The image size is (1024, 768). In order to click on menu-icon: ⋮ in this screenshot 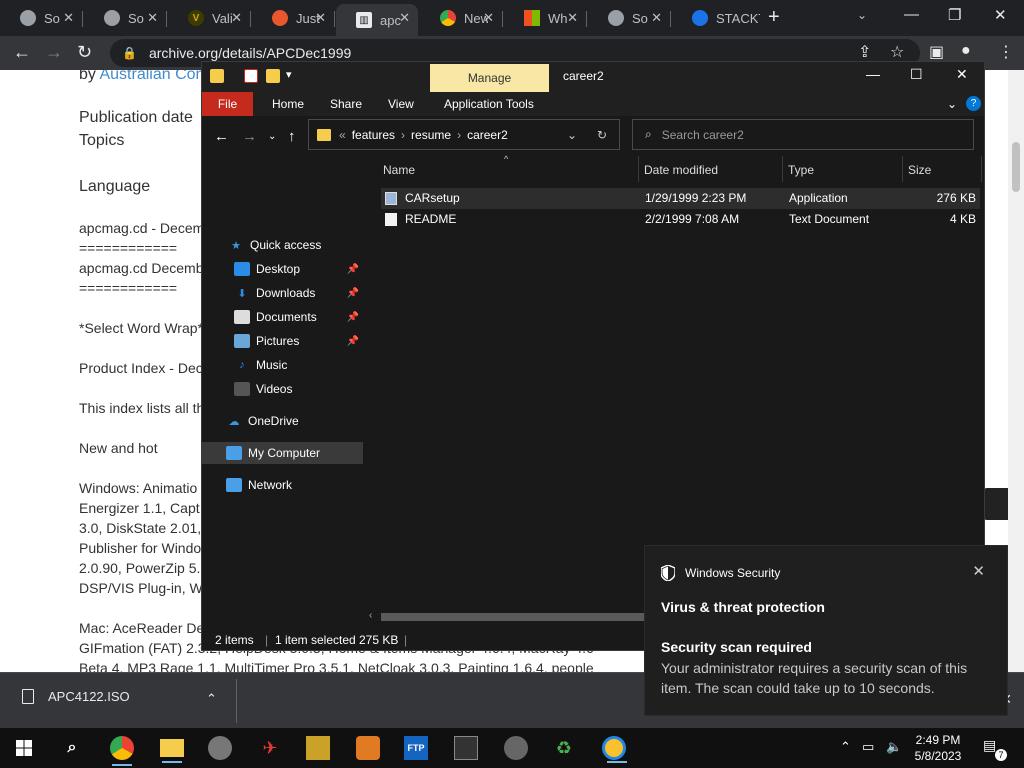, I will do `click(1006, 52)`.